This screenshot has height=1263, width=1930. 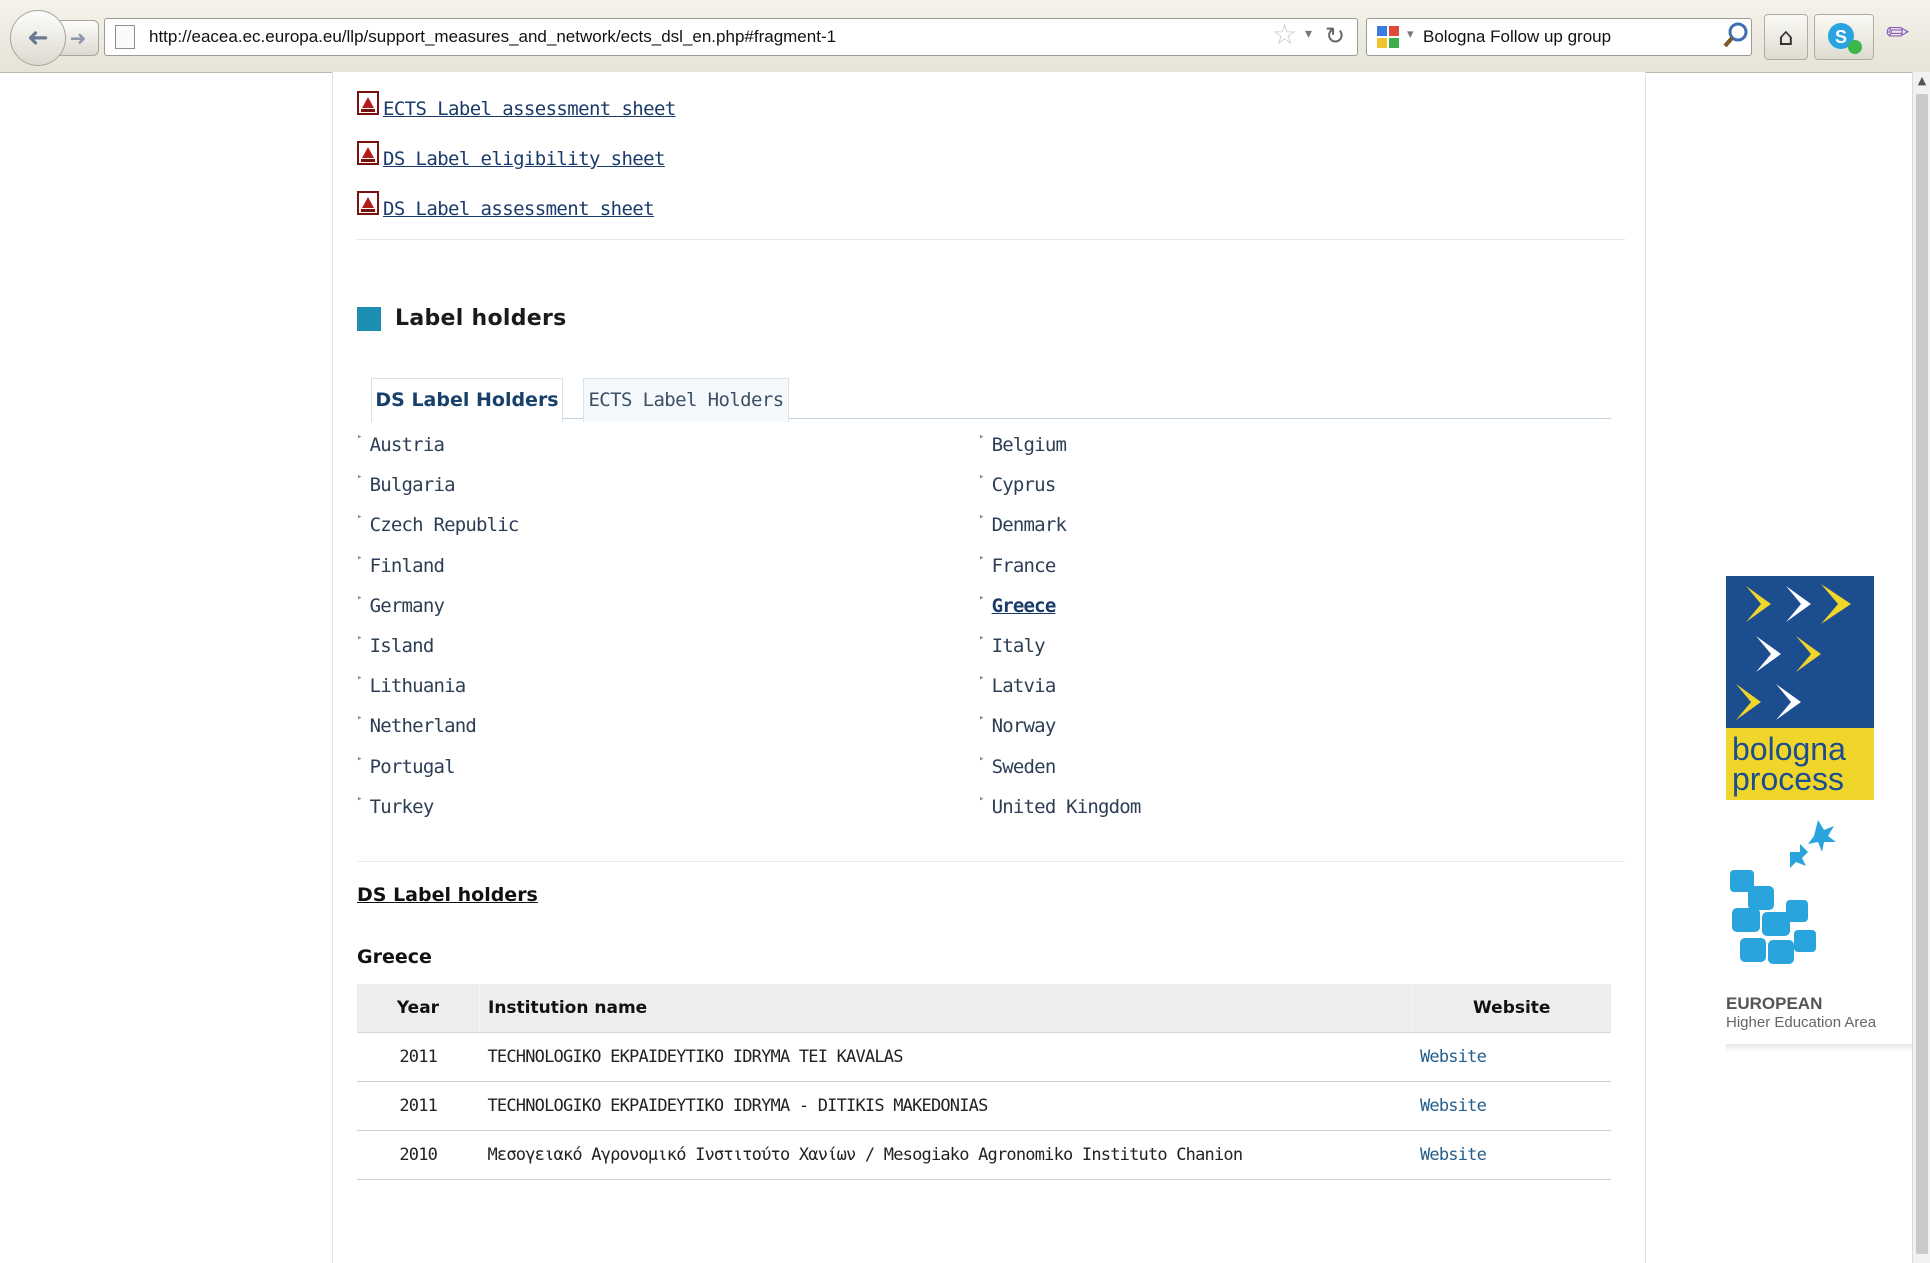 I want to click on country-link: Sweden, so click(x=1024, y=767).